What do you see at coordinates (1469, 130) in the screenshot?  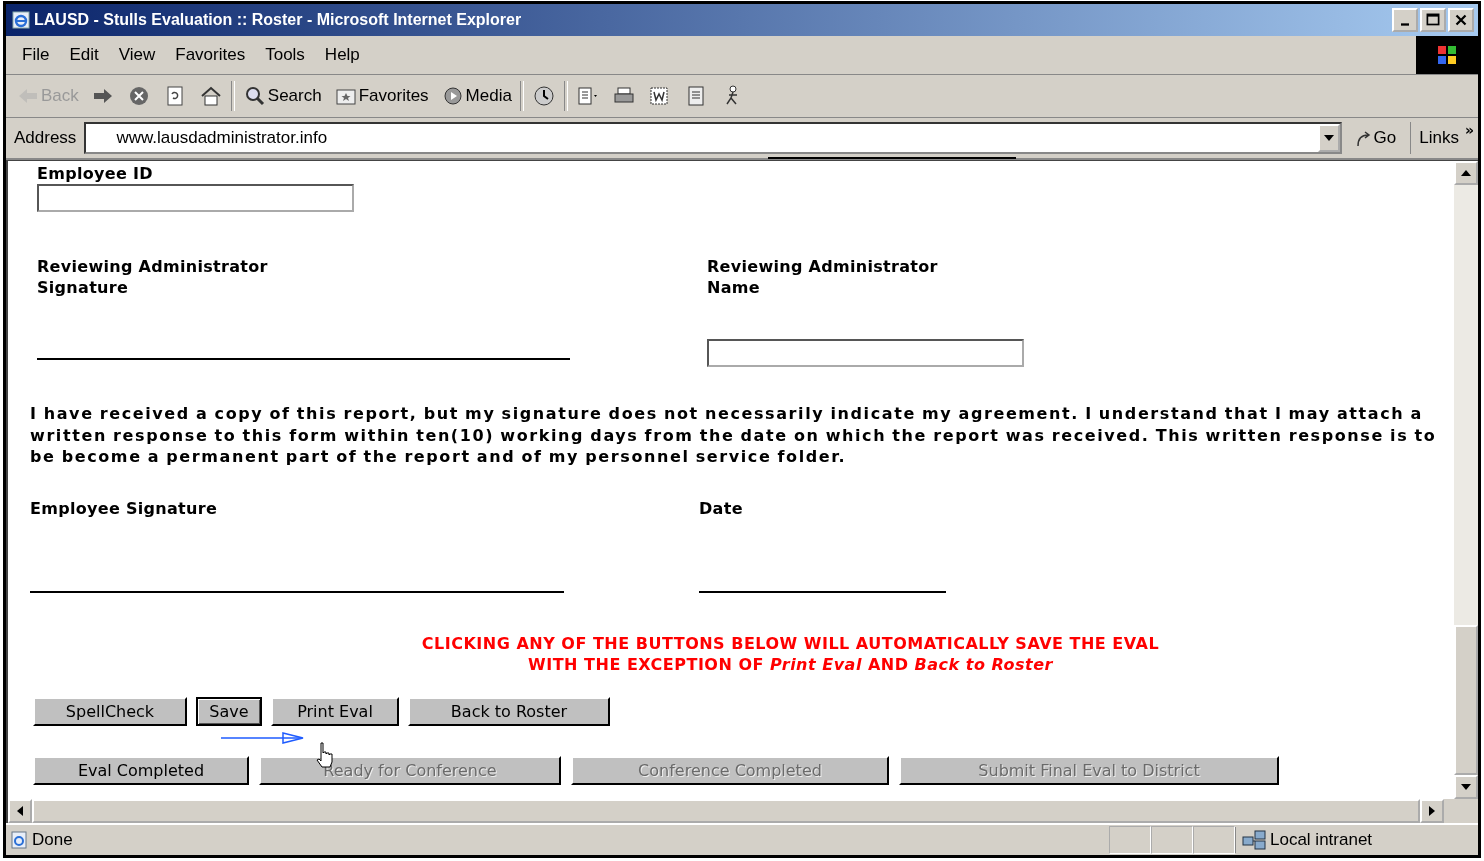 I see `more-links-button: »` at bounding box center [1469, 130].